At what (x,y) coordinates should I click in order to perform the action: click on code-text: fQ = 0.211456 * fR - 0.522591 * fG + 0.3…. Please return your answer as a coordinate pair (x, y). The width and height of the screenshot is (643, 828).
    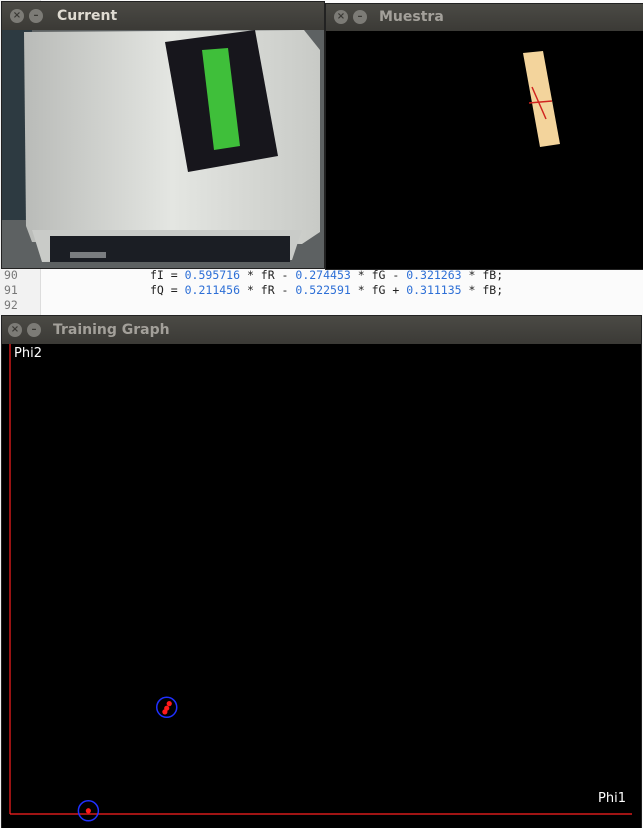
    Looking at the image, I should click on (327, 290).